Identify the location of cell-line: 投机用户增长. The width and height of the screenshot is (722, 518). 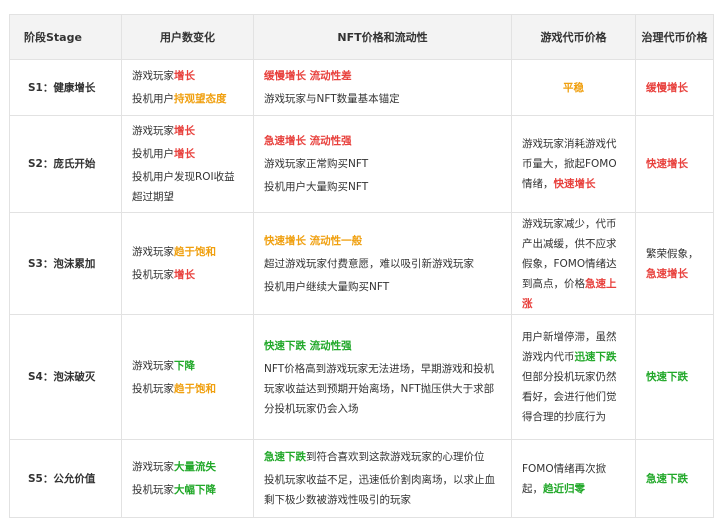
(187, 154).